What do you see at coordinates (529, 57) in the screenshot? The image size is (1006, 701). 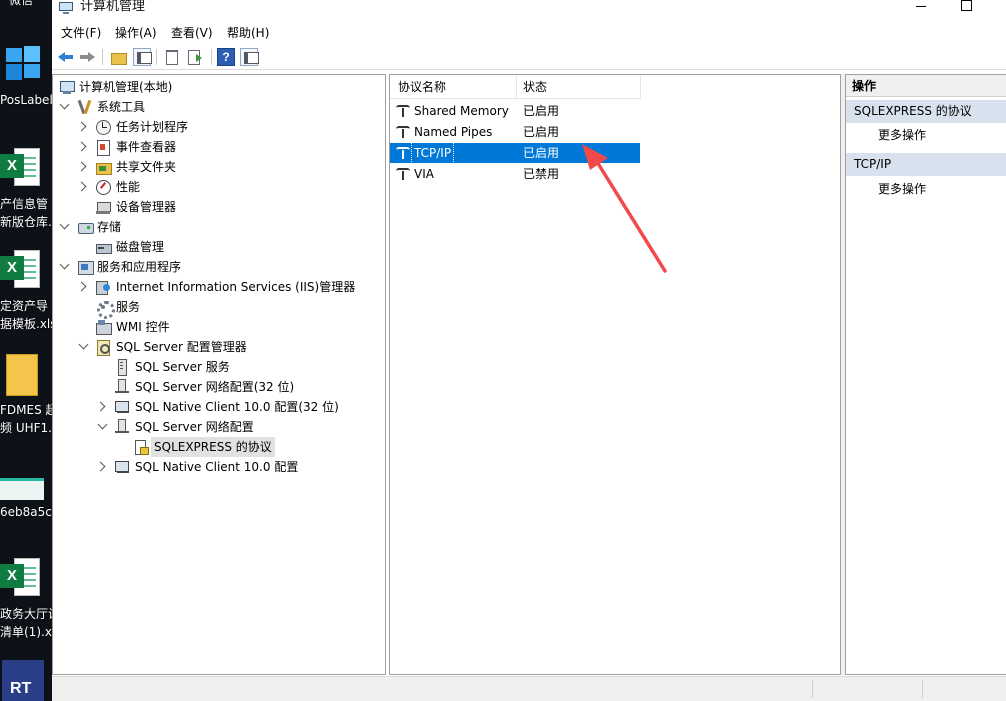 I see `toolbar: ?` at bounding box center [529, 57].